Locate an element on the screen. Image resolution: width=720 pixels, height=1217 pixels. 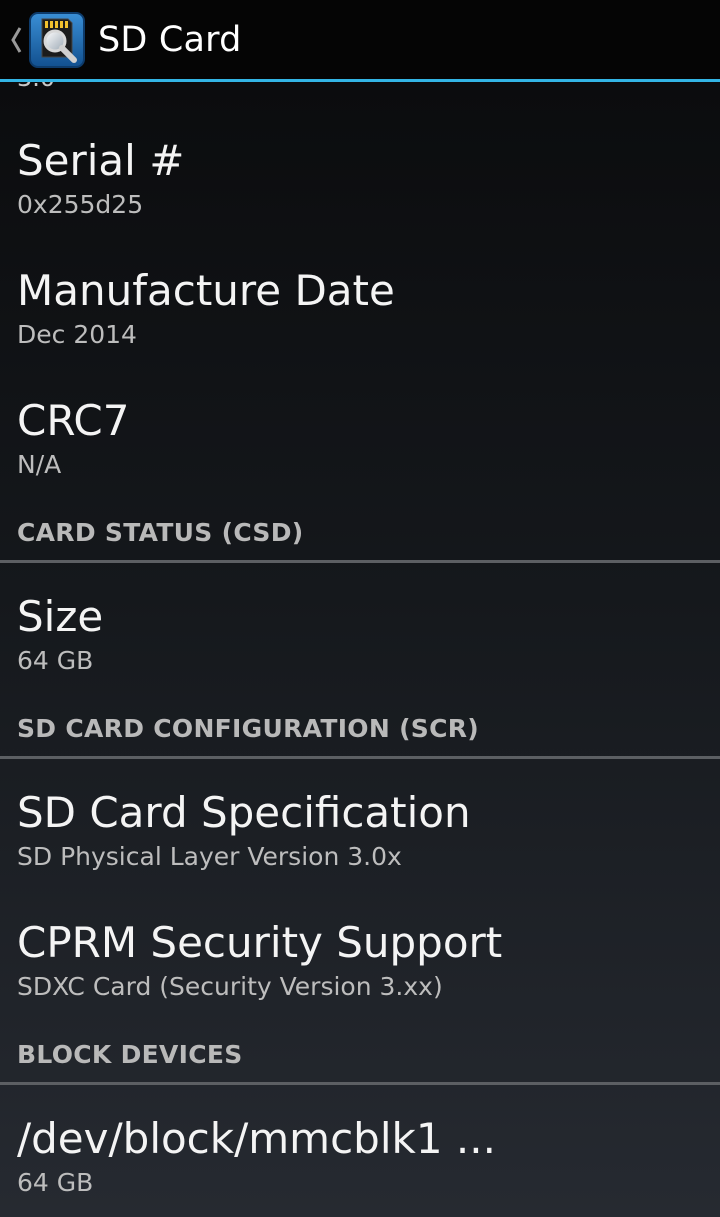
pref-item-size: Size 64 GB is located at coordinates (360, 633).